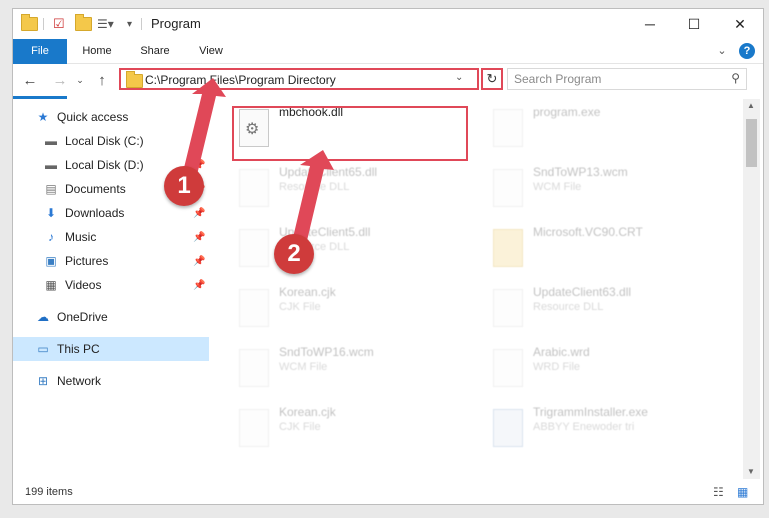  I want to click on file-name: UpdateClient65.dll, so click(328, 172).